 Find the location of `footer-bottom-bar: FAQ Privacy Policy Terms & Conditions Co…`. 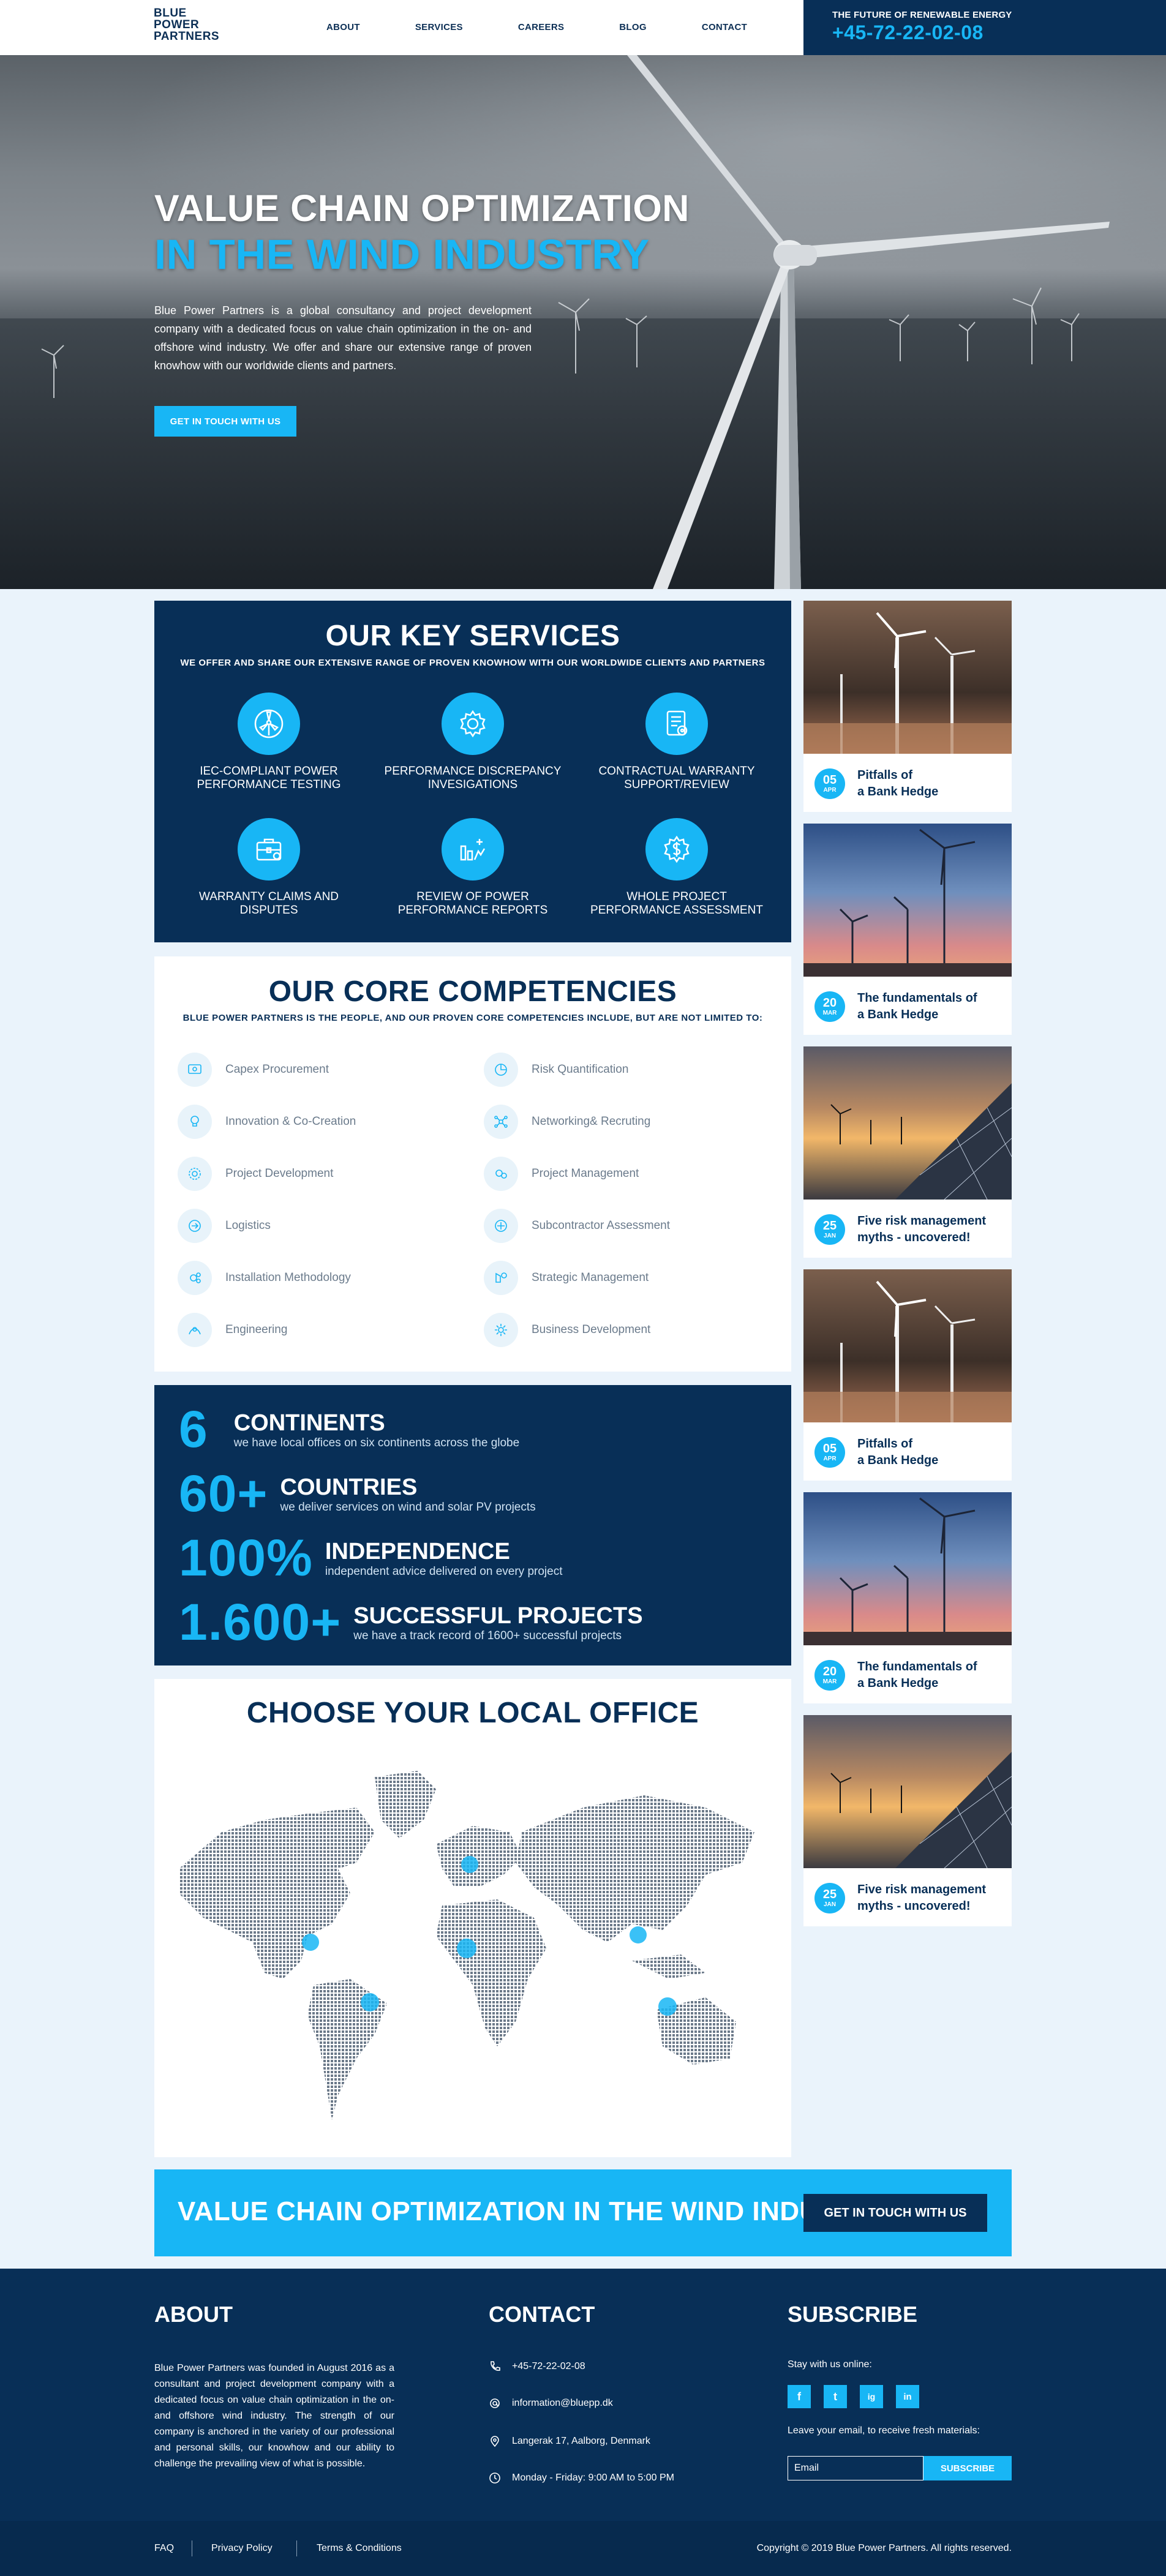

footer-bottom-bar: FAQ Privacy Policy Terms & Conditions Co… is located at coordinates (583, 2548).